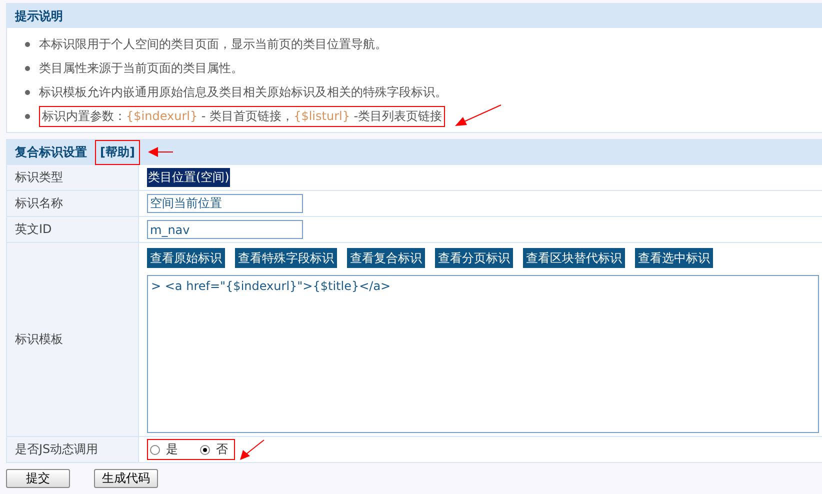 The width and height of the screenshot is (822, 494). What do you see at coordinates (73, 449) in the screenshot?
I see `field-label: 是否JS动态调用` at bounding box center [73, 449].